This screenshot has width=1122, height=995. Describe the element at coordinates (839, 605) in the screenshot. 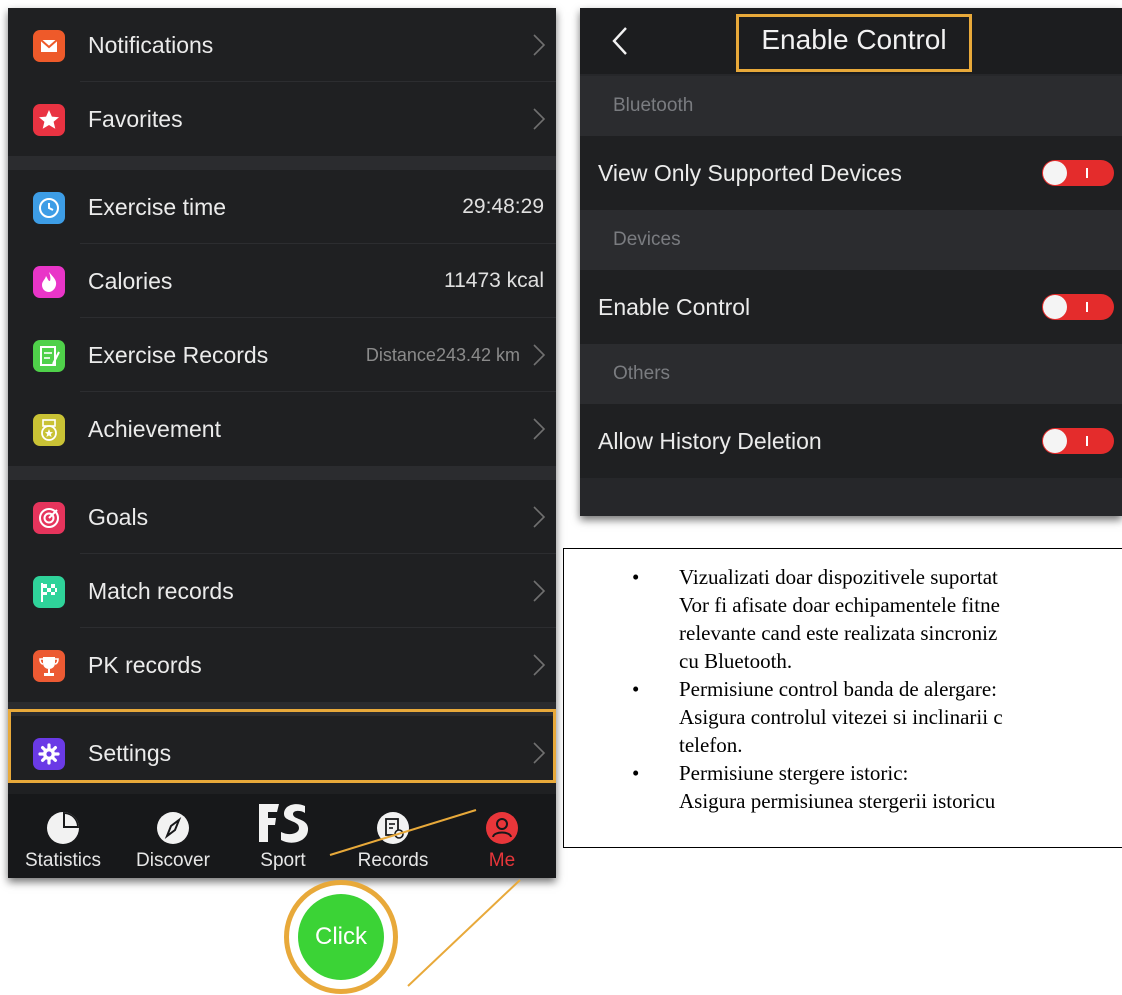

I see `explanation-line: Vor fi afisate doar echipamentele fitne` at that location.